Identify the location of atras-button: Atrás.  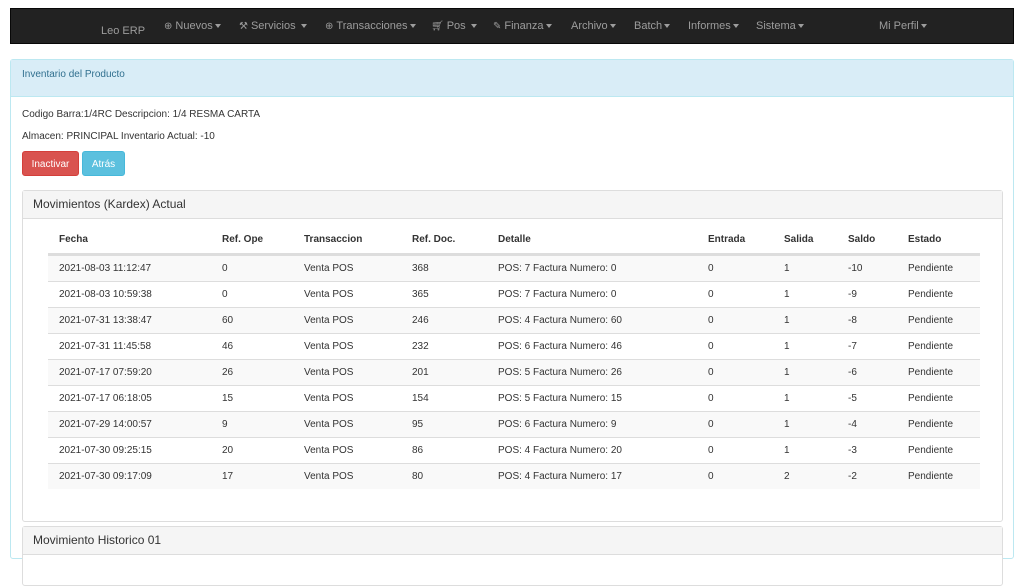
(103, 163).